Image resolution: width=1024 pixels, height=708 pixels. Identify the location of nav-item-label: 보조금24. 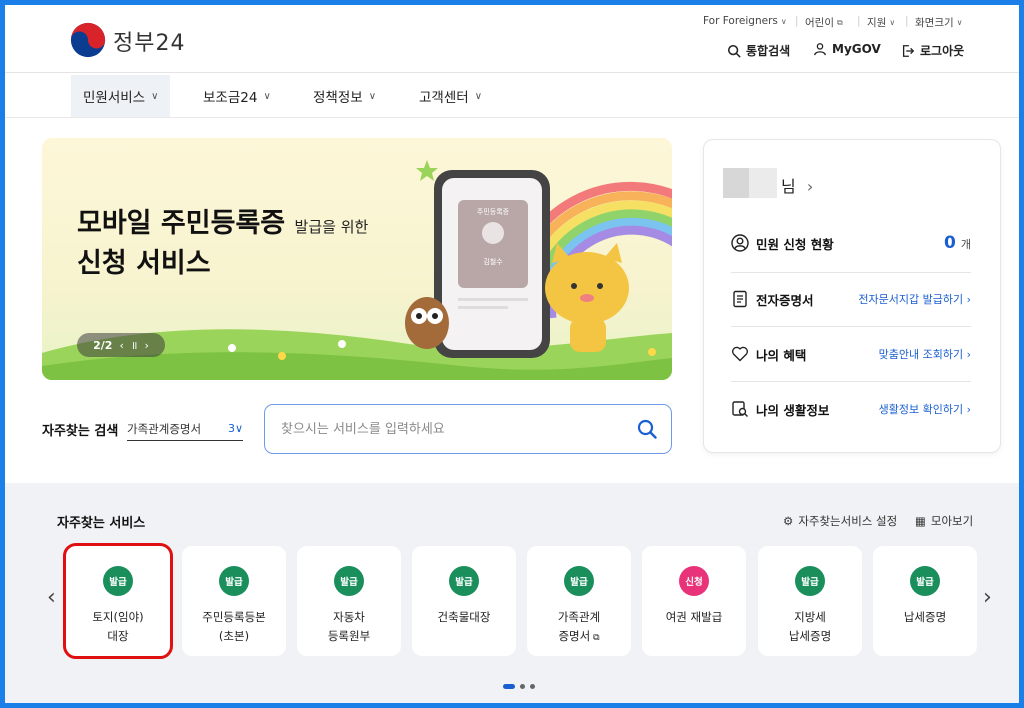
(230, 98).